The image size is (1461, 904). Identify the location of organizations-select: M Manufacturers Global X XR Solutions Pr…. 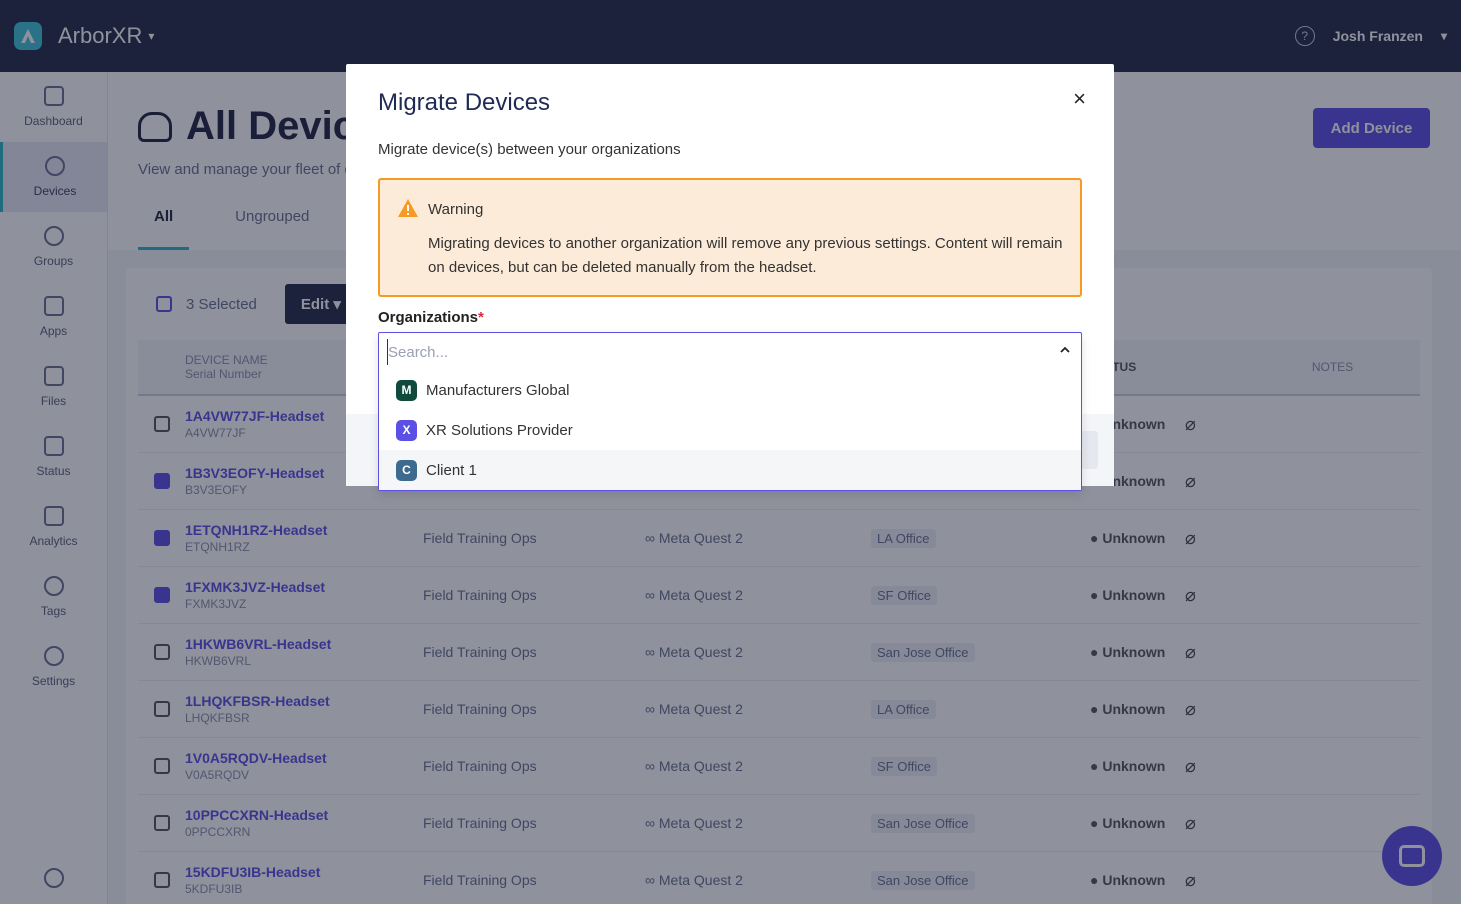
(730, 411).